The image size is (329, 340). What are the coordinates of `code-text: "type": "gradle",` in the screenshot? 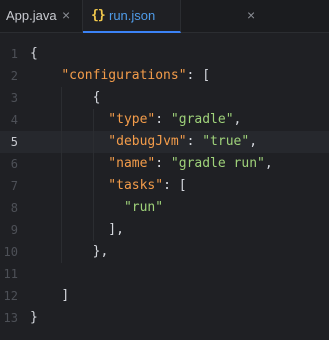 It's located at (174, 120).